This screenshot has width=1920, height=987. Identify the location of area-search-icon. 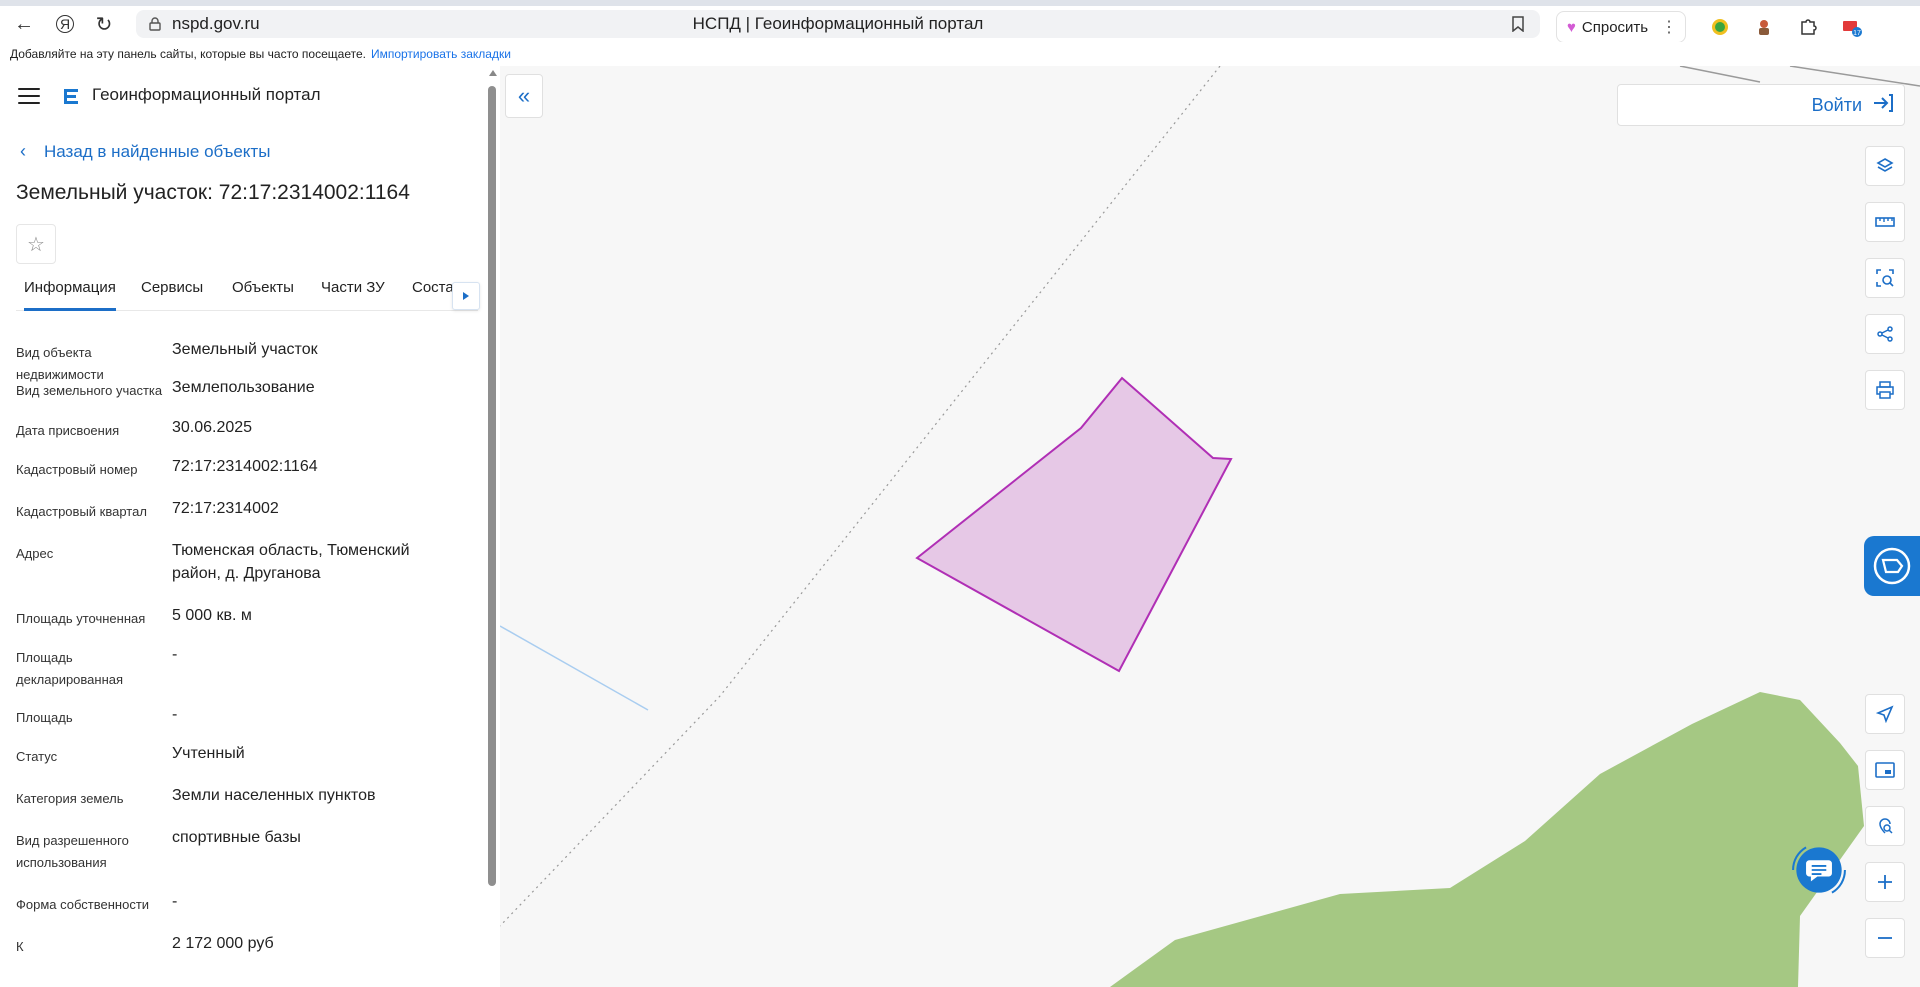
(1885, 278).